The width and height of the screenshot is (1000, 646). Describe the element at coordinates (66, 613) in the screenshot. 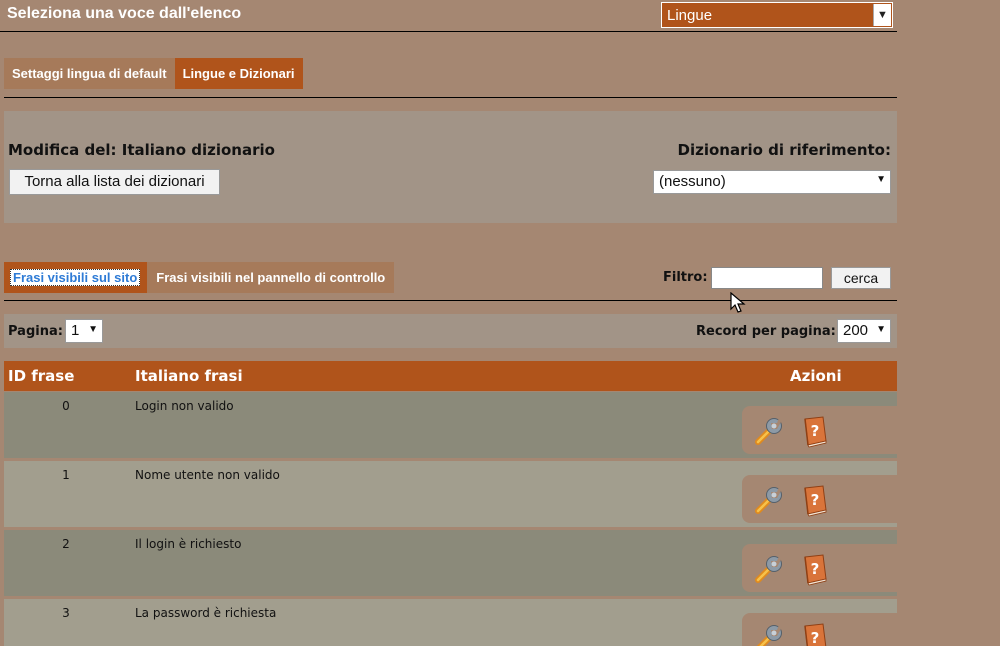

I see `row-id: 3` at that location.